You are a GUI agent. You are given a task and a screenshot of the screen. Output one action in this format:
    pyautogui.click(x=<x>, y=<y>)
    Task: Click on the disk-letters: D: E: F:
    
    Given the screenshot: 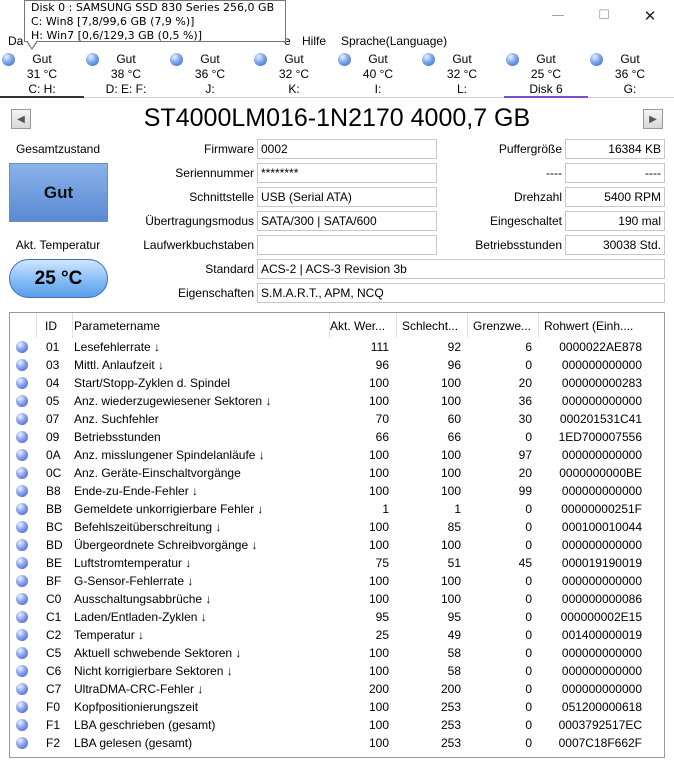 What is the action you would take?
    pyautogui.click(x=126, y=89)
    